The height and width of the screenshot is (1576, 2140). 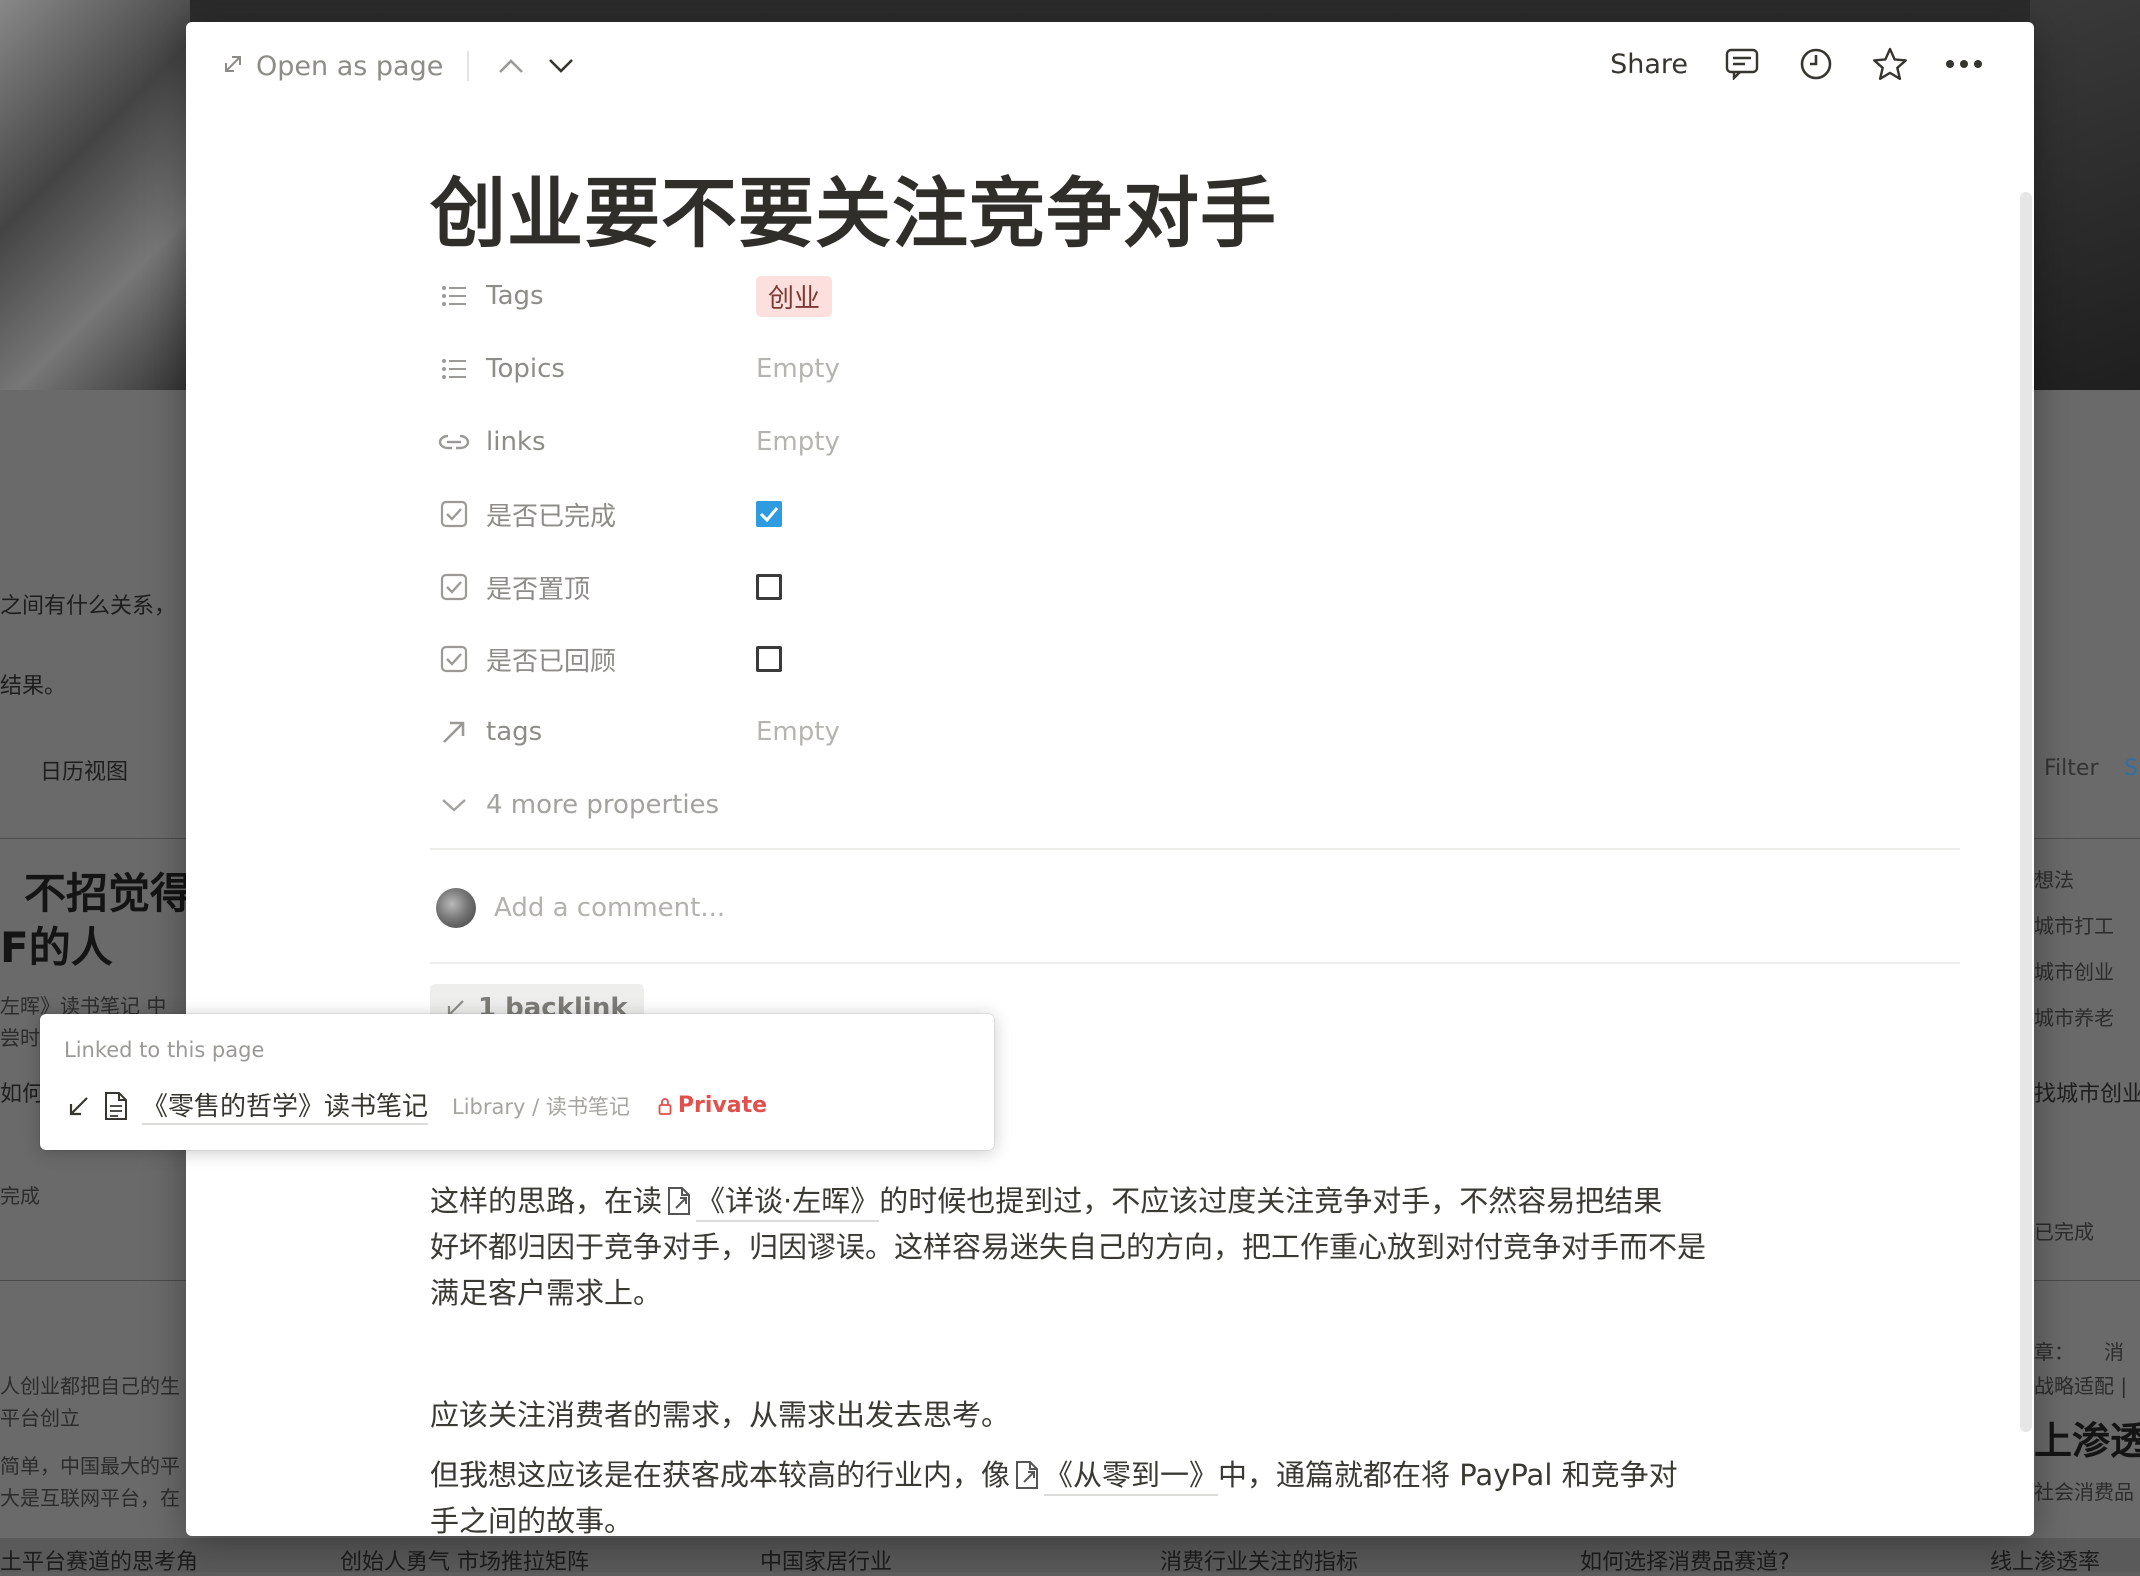 What do you see at coordinates (551, 661) in the screenshot?
I see `property-label: 是否已回顾` at bounding box center [551, 661].